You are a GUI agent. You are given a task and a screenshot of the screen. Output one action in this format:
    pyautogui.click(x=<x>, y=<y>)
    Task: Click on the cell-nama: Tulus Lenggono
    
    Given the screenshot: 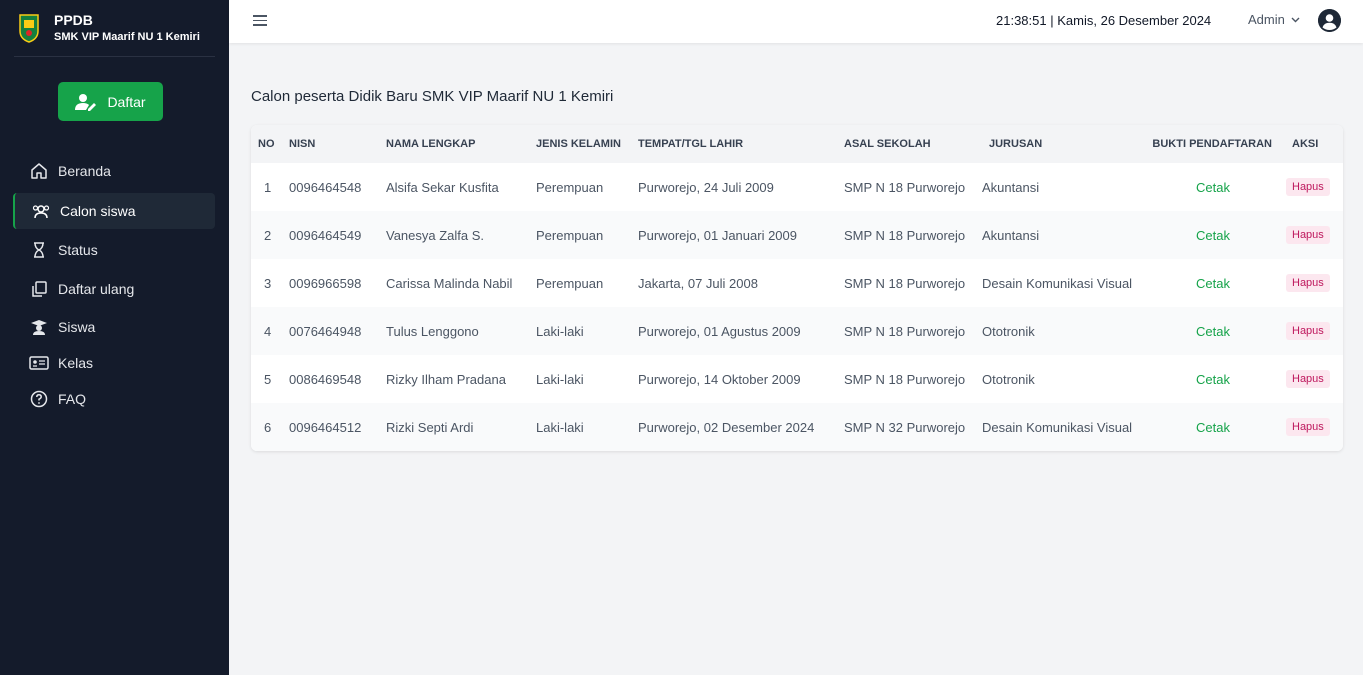 What is the action you would take?
    pyautogui.click(x=432, y=331)
    